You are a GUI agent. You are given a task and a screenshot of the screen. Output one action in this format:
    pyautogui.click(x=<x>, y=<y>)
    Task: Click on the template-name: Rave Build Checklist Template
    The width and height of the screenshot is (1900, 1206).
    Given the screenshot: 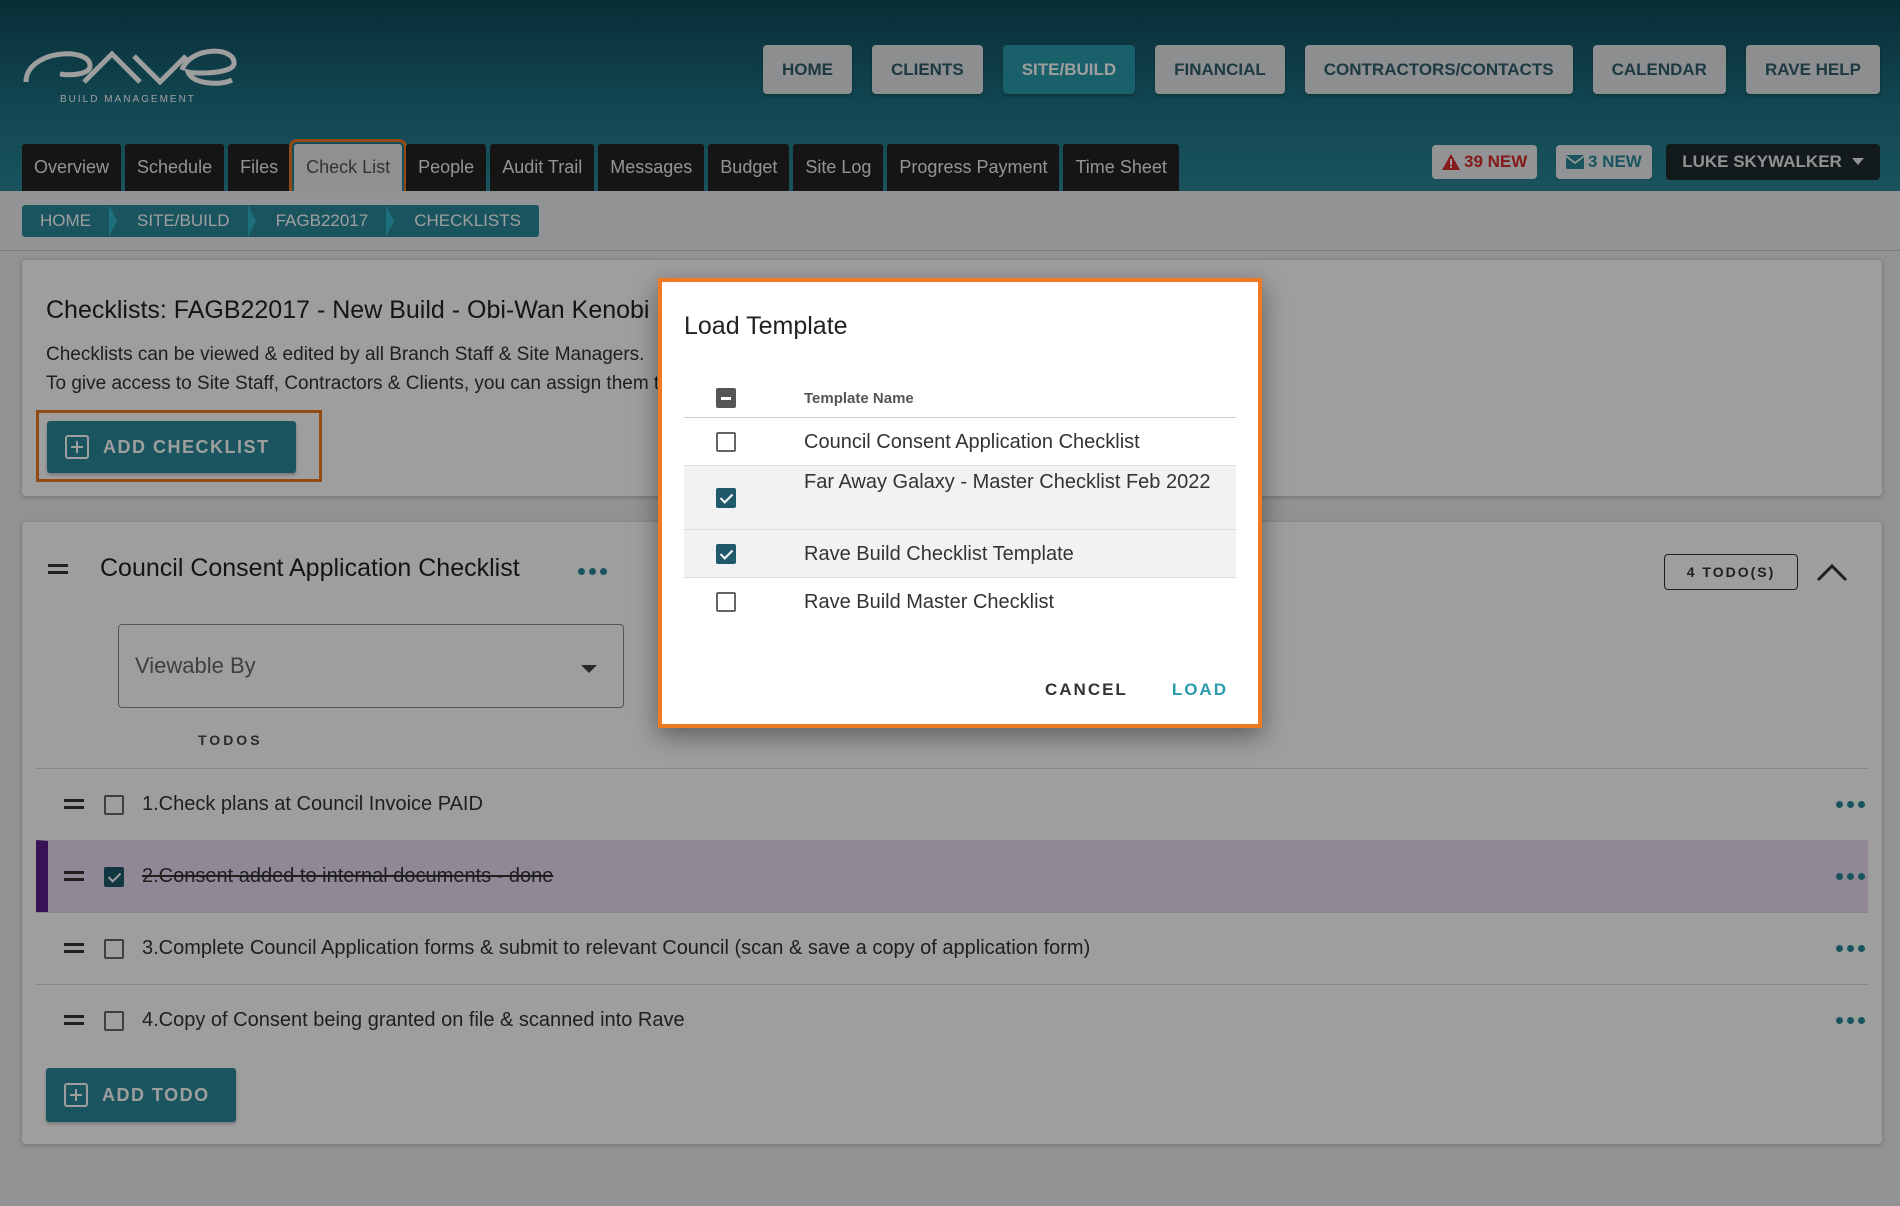 What is the action you would take?
    pyautogui.click(x=939, y=554)
    